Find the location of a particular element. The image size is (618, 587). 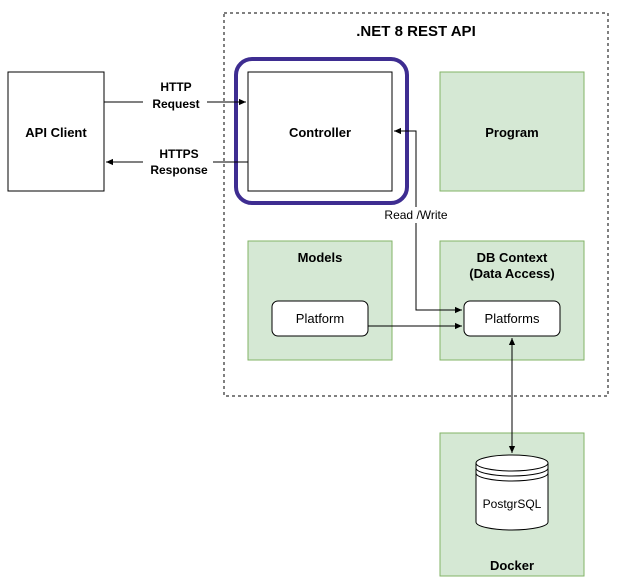

database-label: PostgrSQL is located at coordinates (512, 504).